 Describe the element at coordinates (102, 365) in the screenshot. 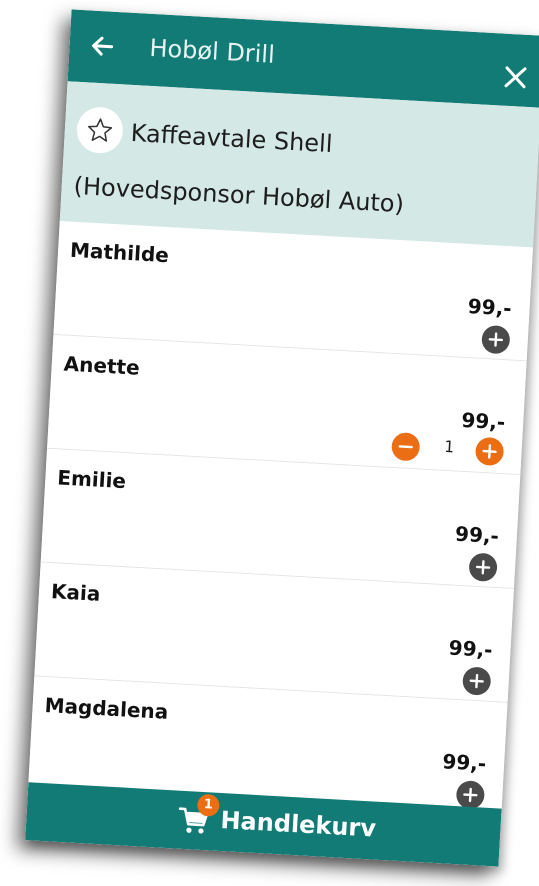

I see `participant-name: Anette` at that location.